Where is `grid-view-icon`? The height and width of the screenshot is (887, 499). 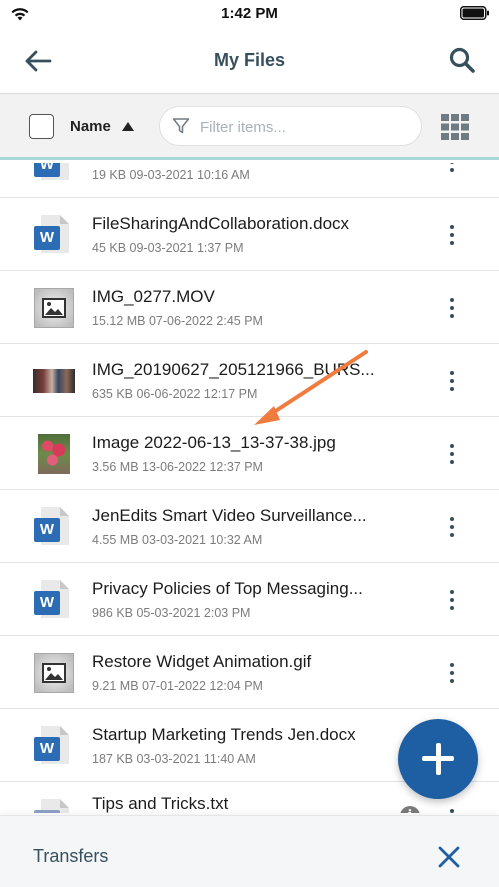
grid-view-icon is located at coordinates (455, 127).